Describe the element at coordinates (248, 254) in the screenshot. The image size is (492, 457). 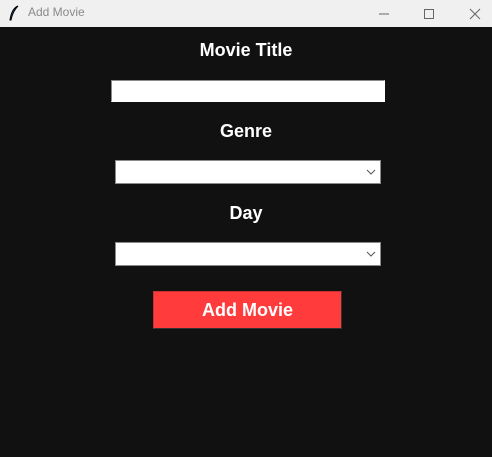
I see `day-select` at that location.